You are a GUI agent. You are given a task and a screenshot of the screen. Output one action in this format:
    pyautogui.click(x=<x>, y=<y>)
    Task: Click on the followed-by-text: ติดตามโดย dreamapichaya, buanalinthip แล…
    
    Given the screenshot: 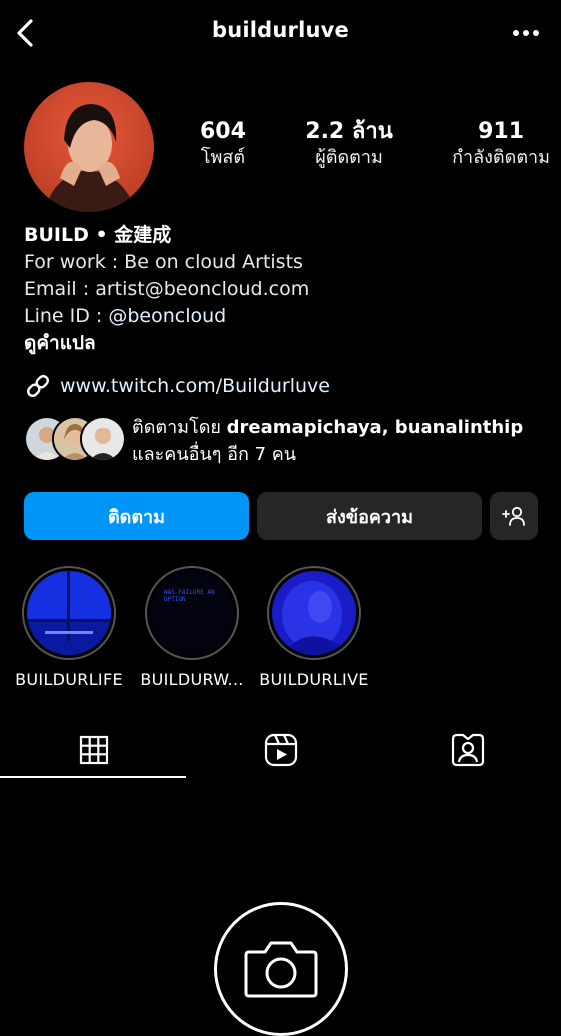 What is the action you would take?
    pyautogui.click(x=327, y=441)
    